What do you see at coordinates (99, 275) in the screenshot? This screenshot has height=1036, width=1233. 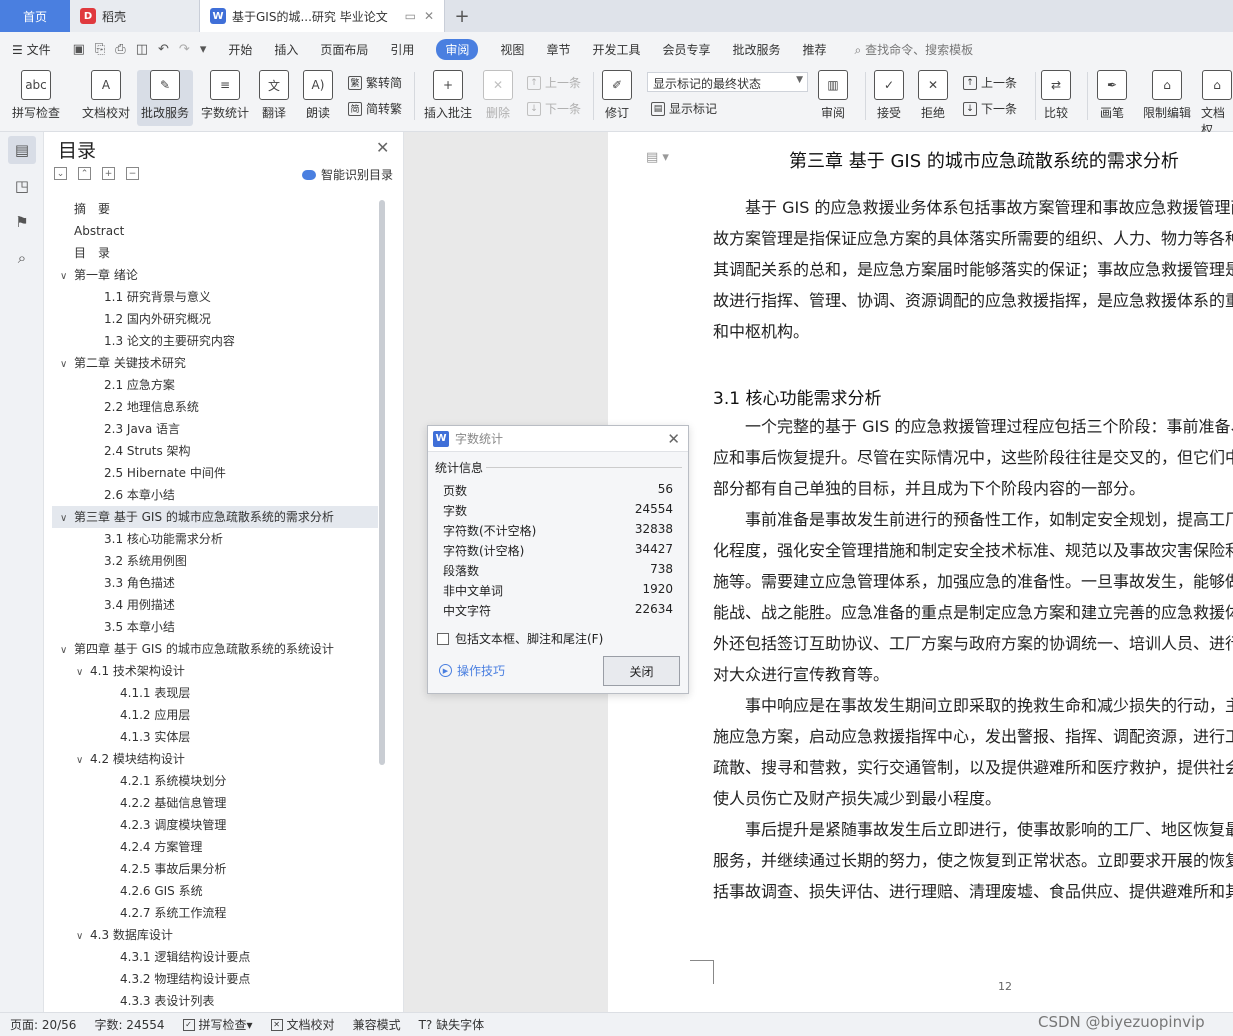 I see `toc-item: ∨ 第一章 绪论` at bounding box center [99, 275].